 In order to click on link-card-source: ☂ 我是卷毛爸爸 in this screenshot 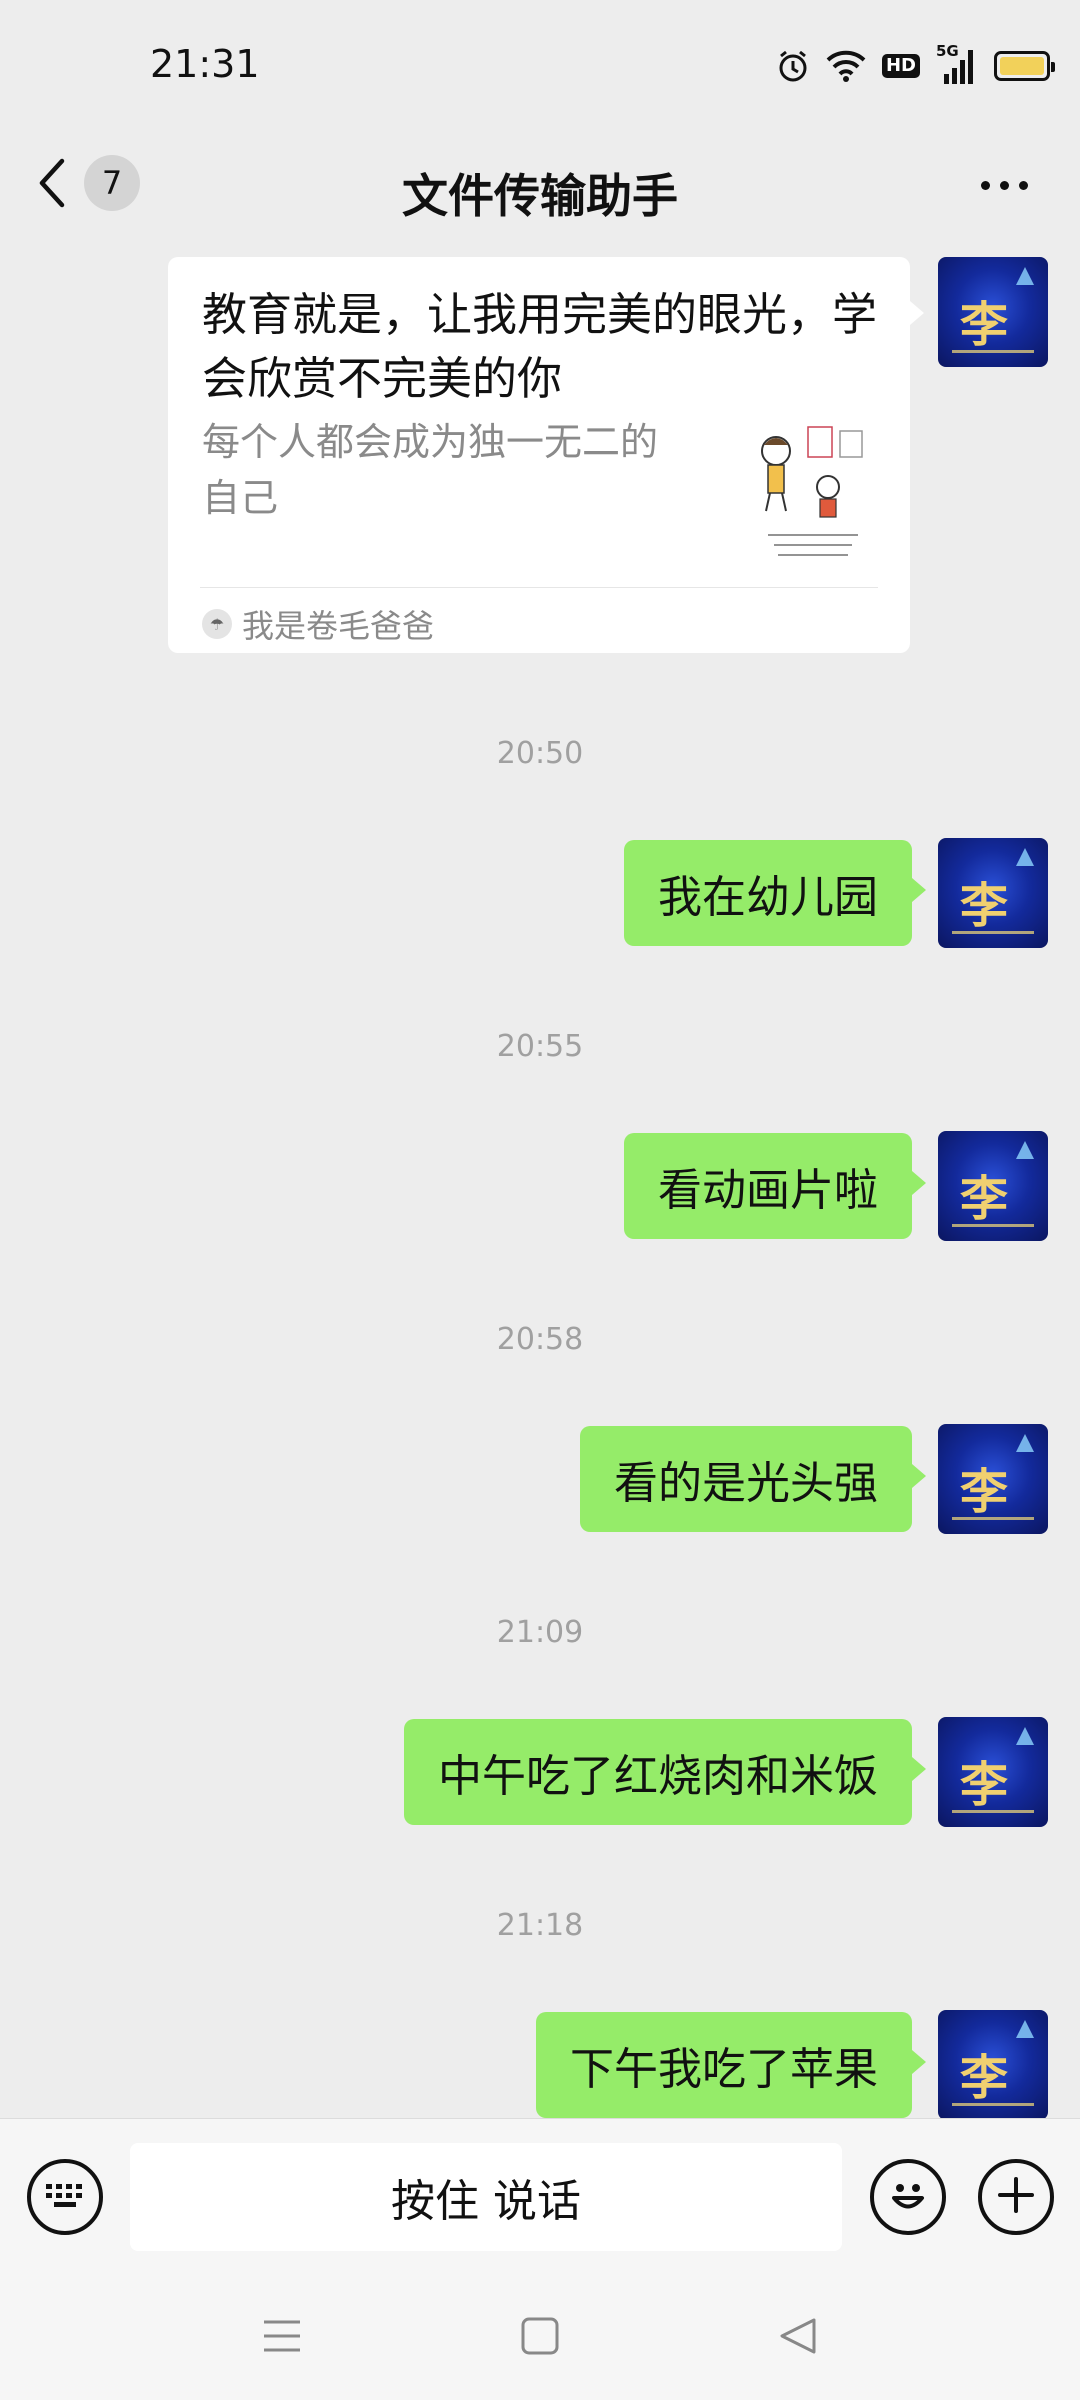, I will do `click(318, 624)`.